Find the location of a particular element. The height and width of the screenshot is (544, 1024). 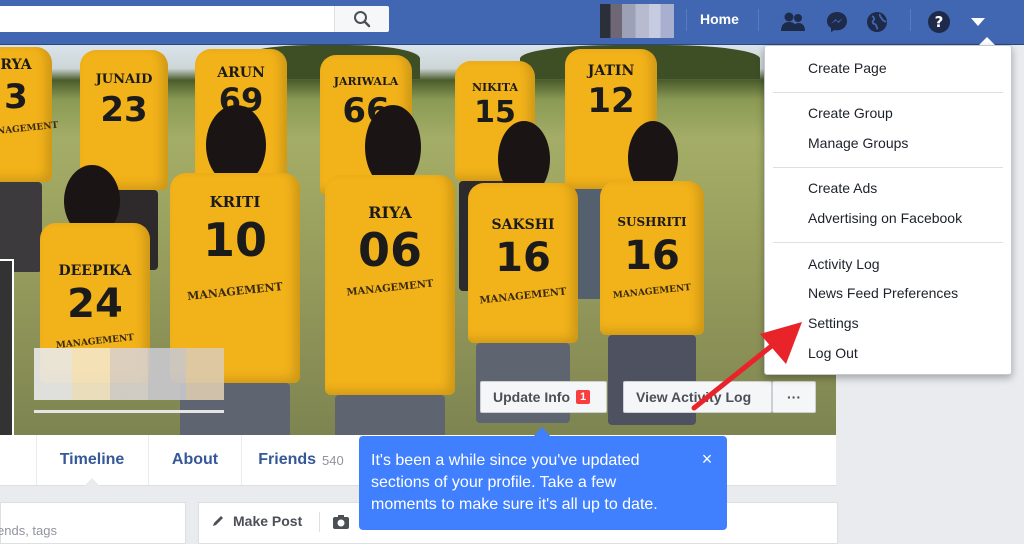

jersey-number: 06 is located at coordinates (389, 250).